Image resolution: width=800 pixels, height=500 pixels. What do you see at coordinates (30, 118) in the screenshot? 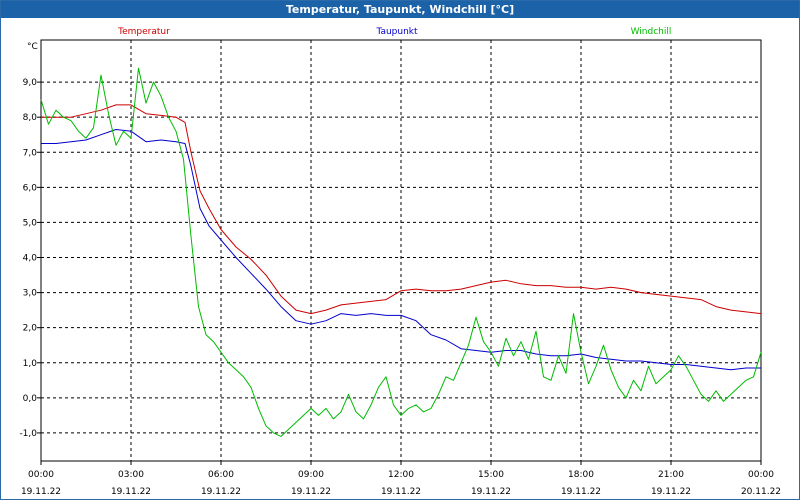
I see `y-tick-label: 8,0` at bounding box center [30, 118].